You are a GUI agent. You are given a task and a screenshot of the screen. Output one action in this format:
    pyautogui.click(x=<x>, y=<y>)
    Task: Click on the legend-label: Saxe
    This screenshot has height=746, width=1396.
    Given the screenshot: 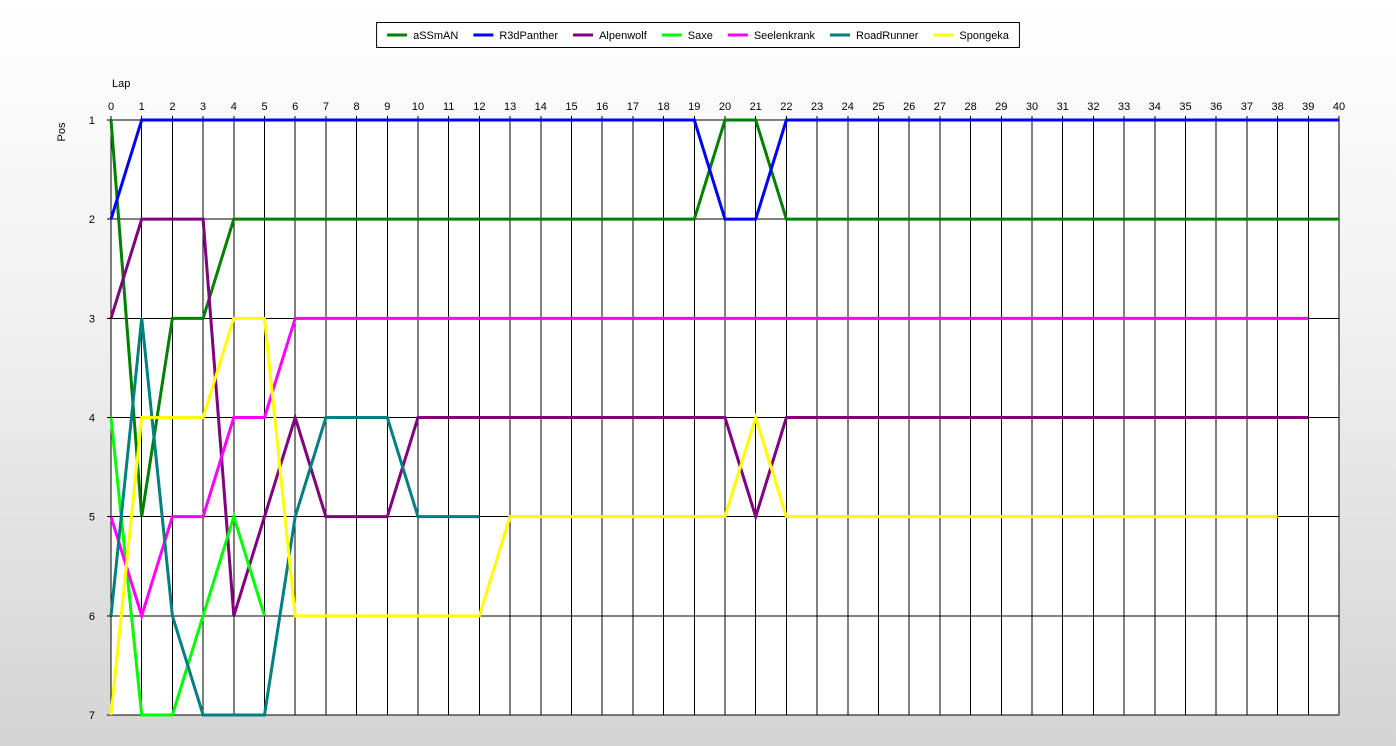 What is the action you would take?
    pyautogui.click(x=700, y=36)
    